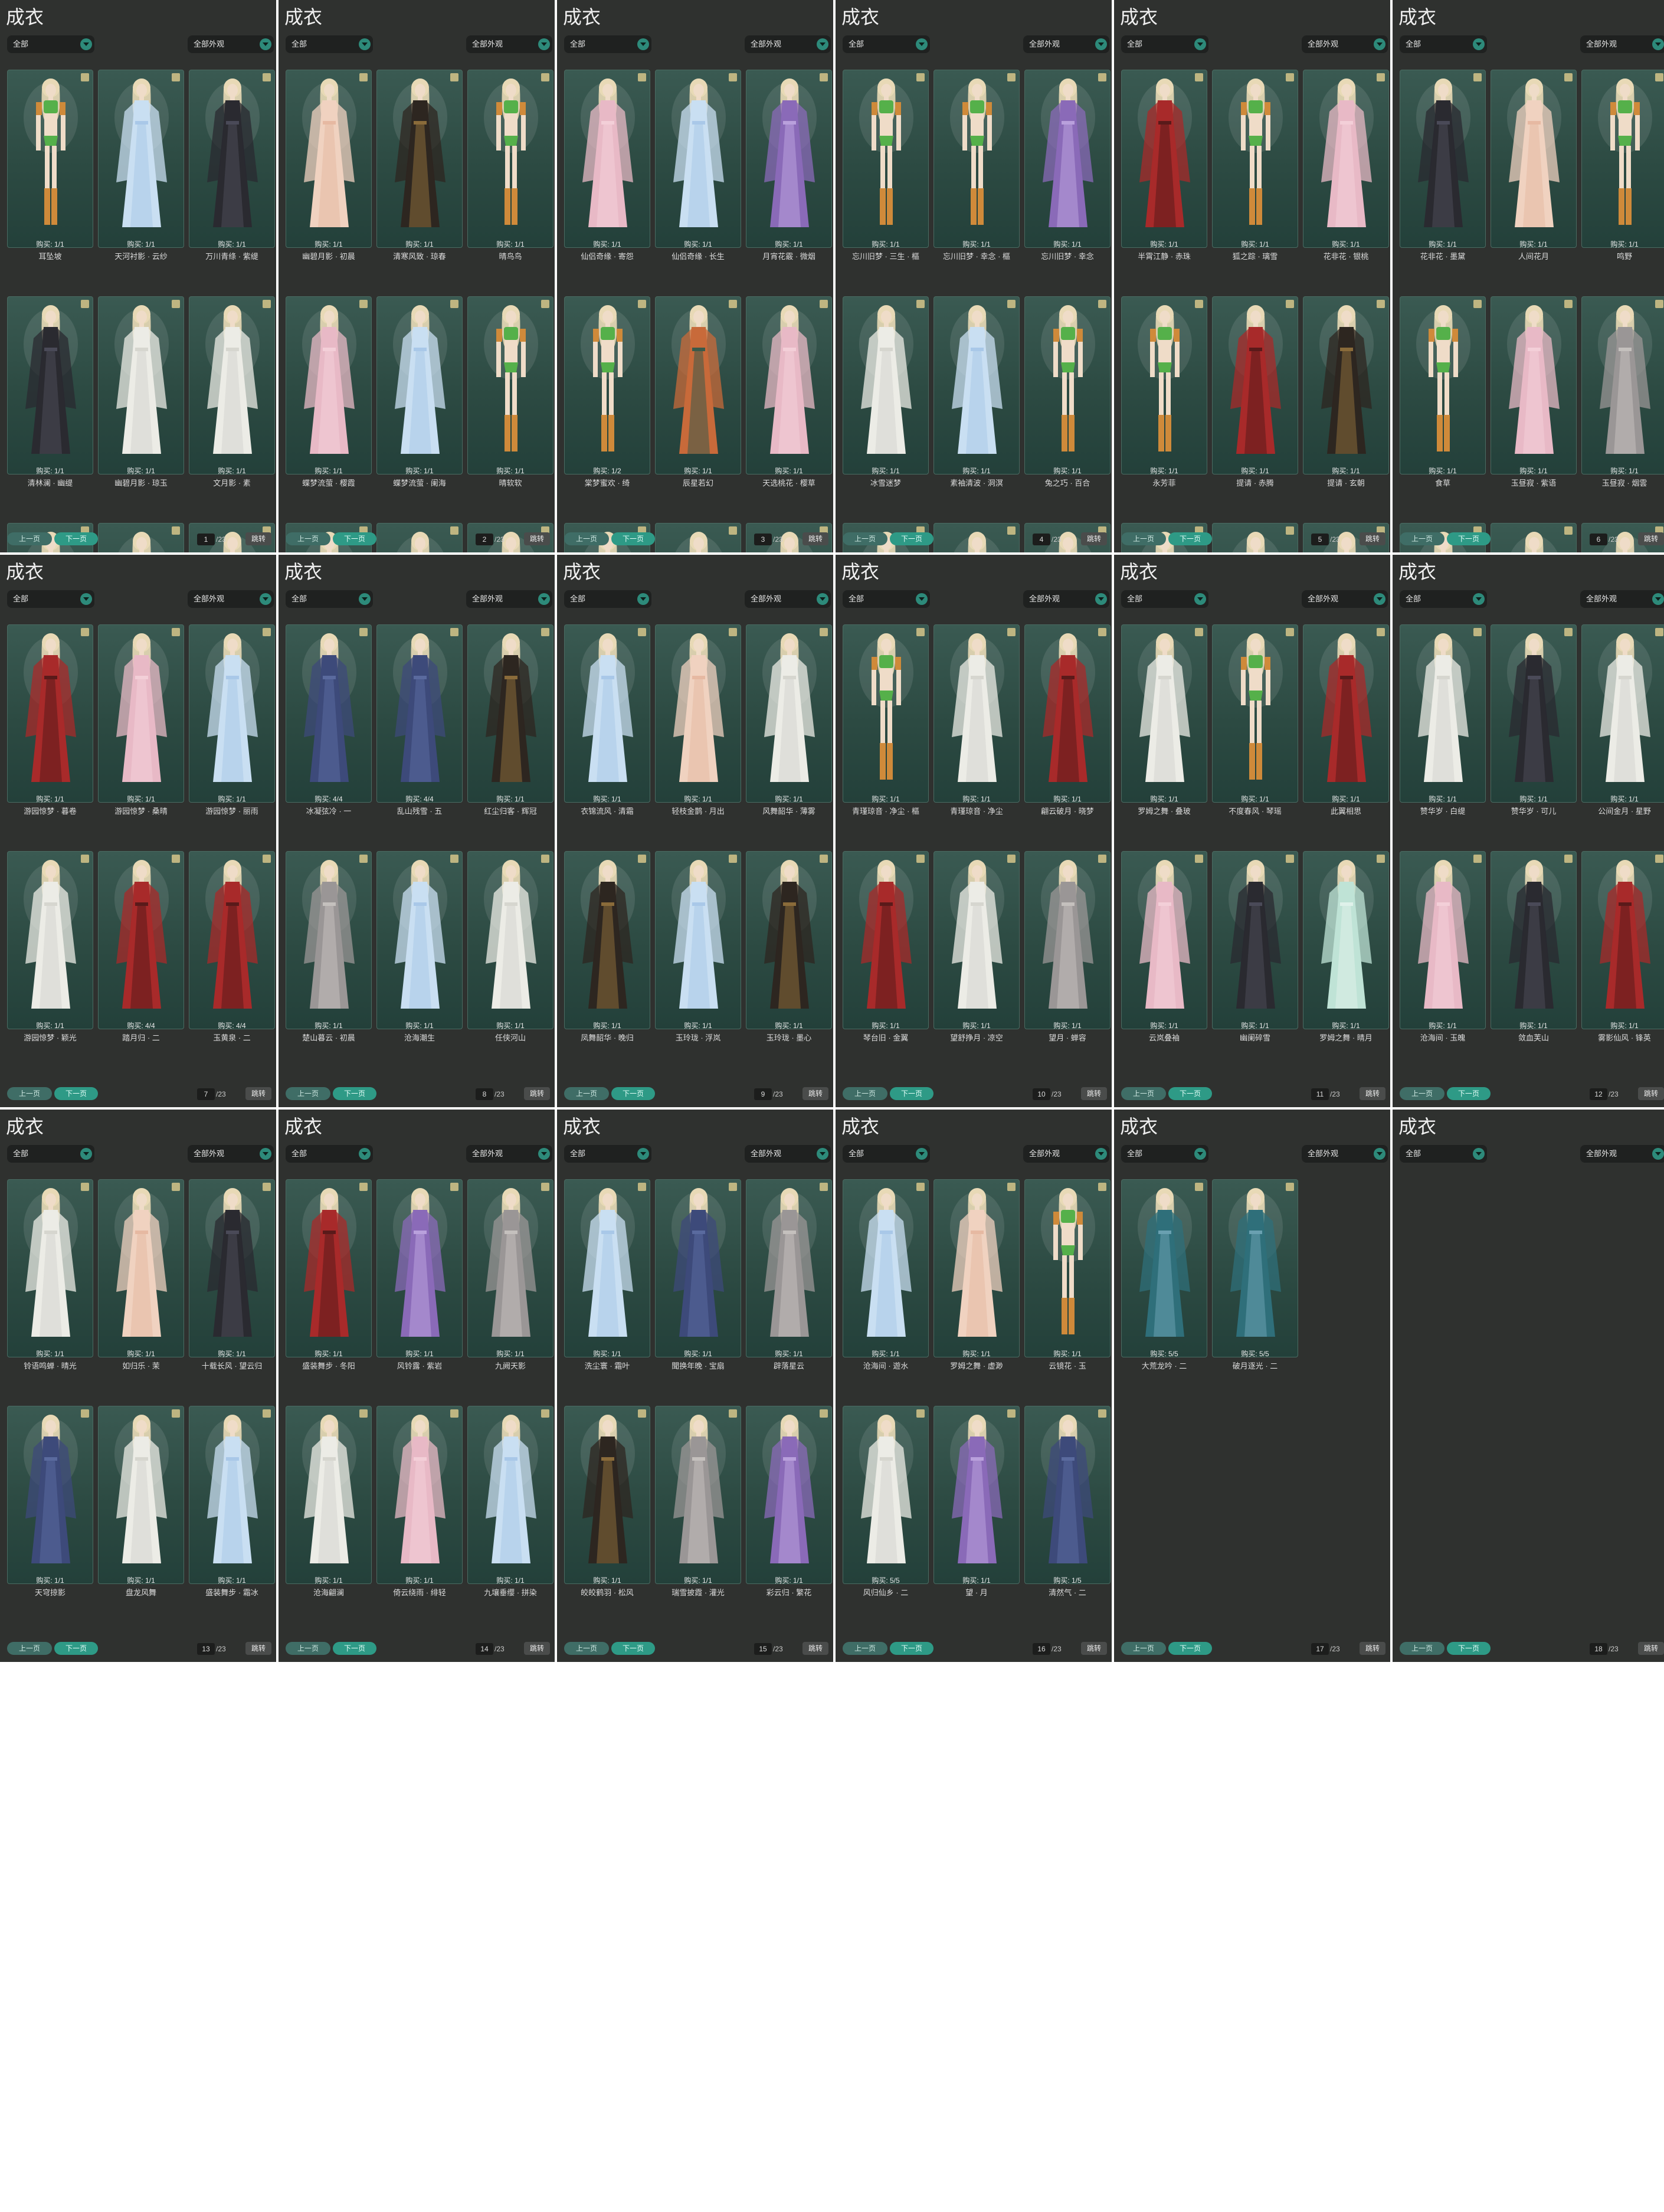 Image resolution: width=1664 pixels, height=2212 pixels. Describe the element at coordinates (1598, 1094) in the screenshot. I see `page-number-input: 12` at that location.